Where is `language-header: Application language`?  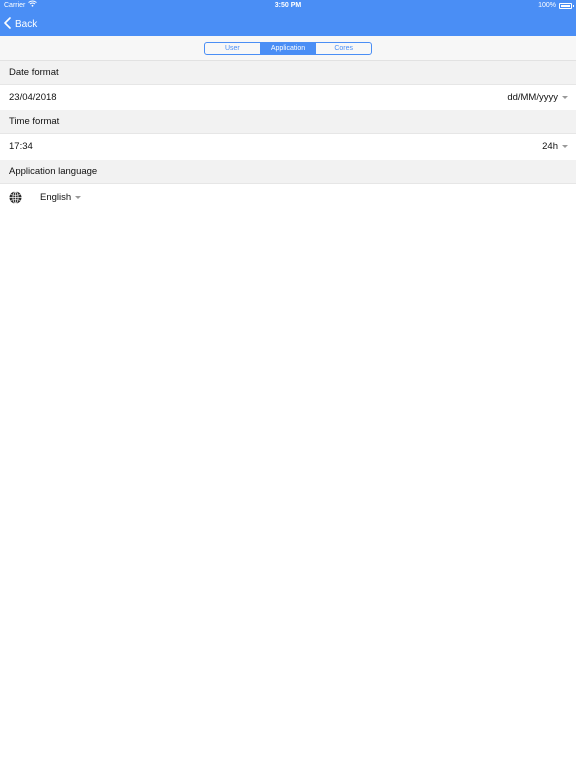 language-header: Application language is located at coordinates (288, 172).